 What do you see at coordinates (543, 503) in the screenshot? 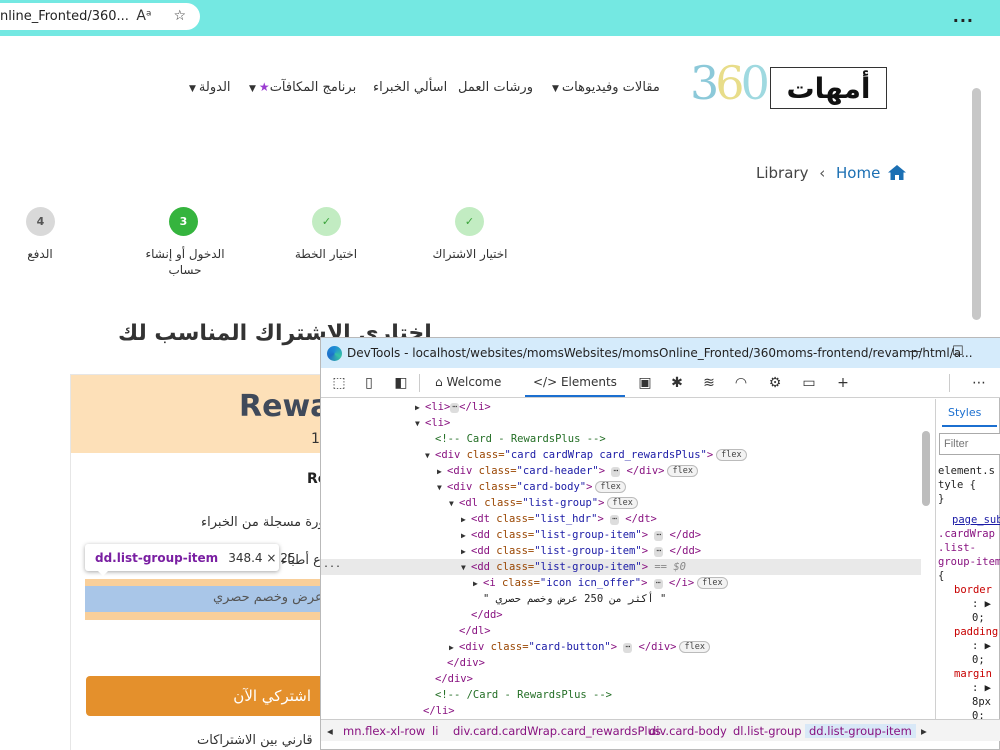
I see `dom-node-list-group: ▼ <dl class="list-group"> flex` at bounding box center [543, 503].